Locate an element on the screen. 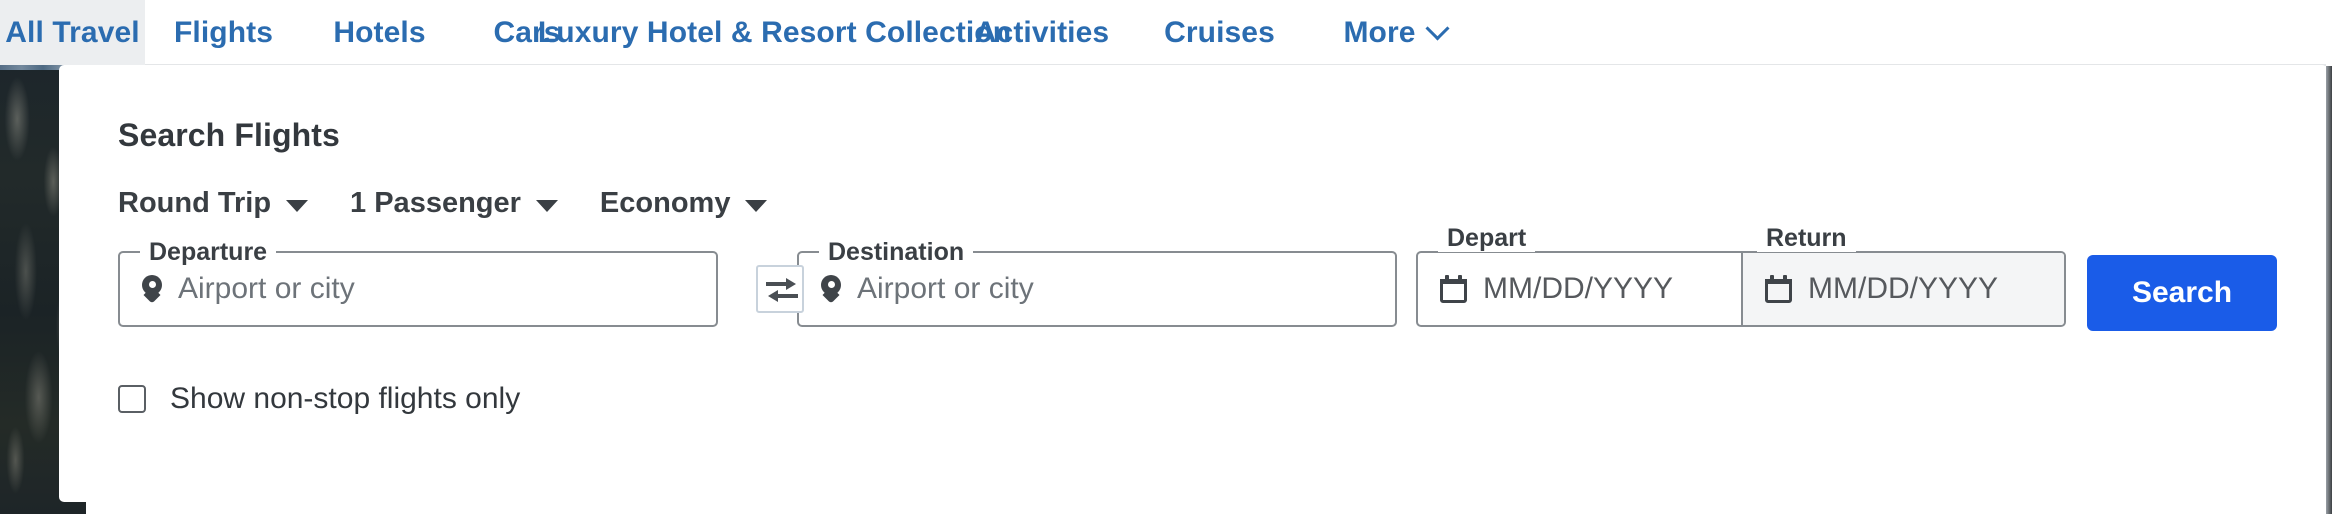 The width and height of the screenshot is (2332, 514). destination-placeholder: Airport or city is located at coordinates (945, 288).